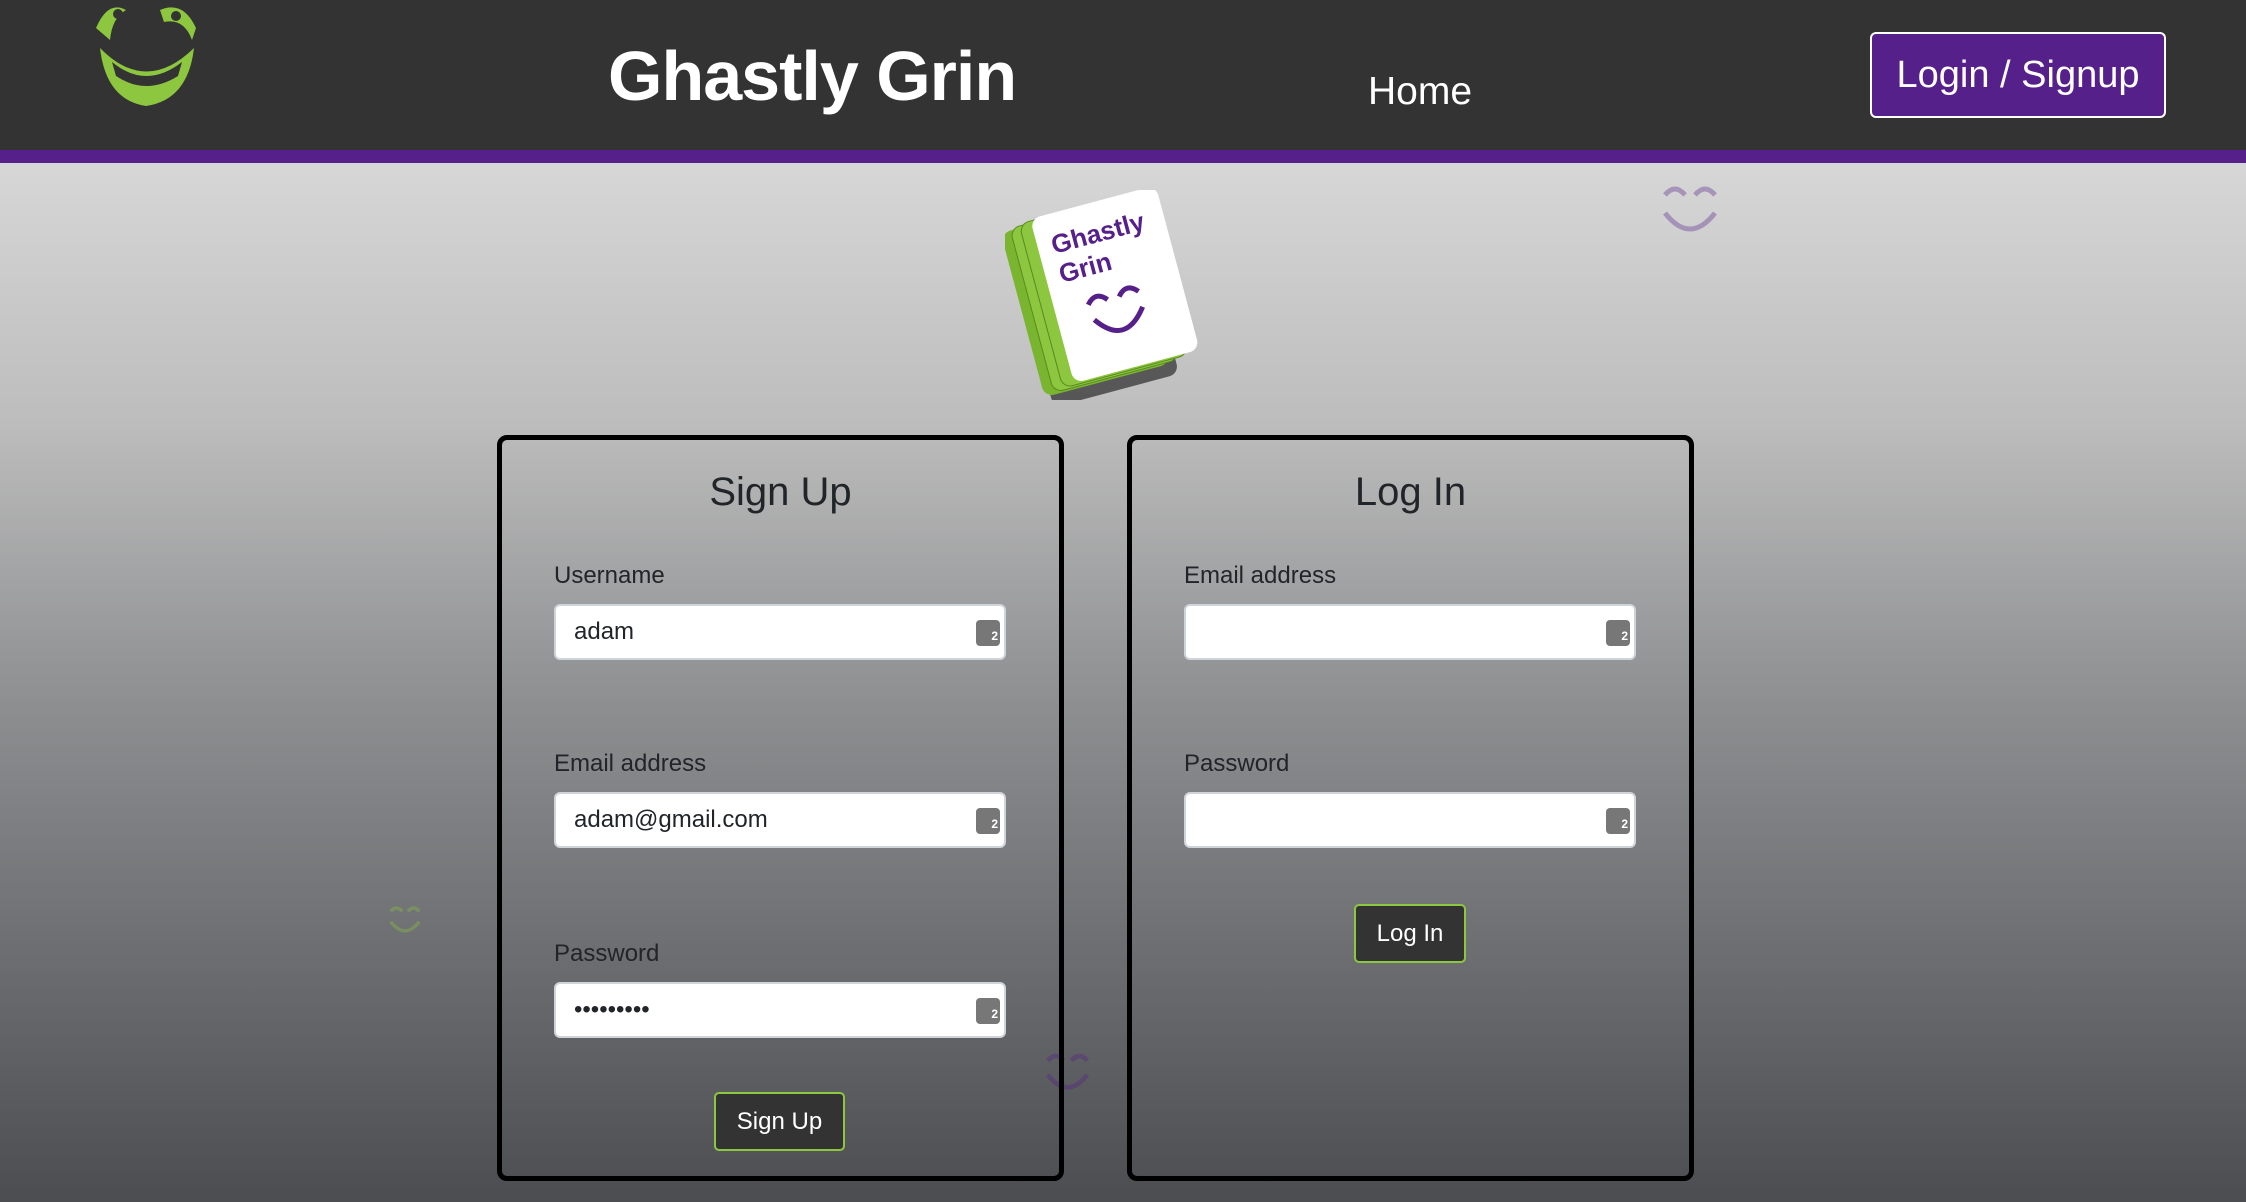  I want to click on card-deck-logo: Ghastly Grin, so click(1101, 295).